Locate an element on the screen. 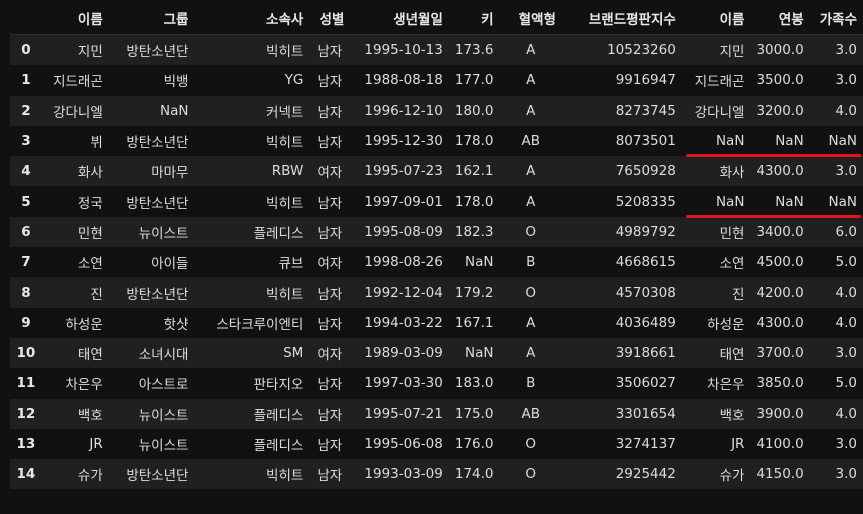  row-index: 6 is located at coordinates (26, 231).